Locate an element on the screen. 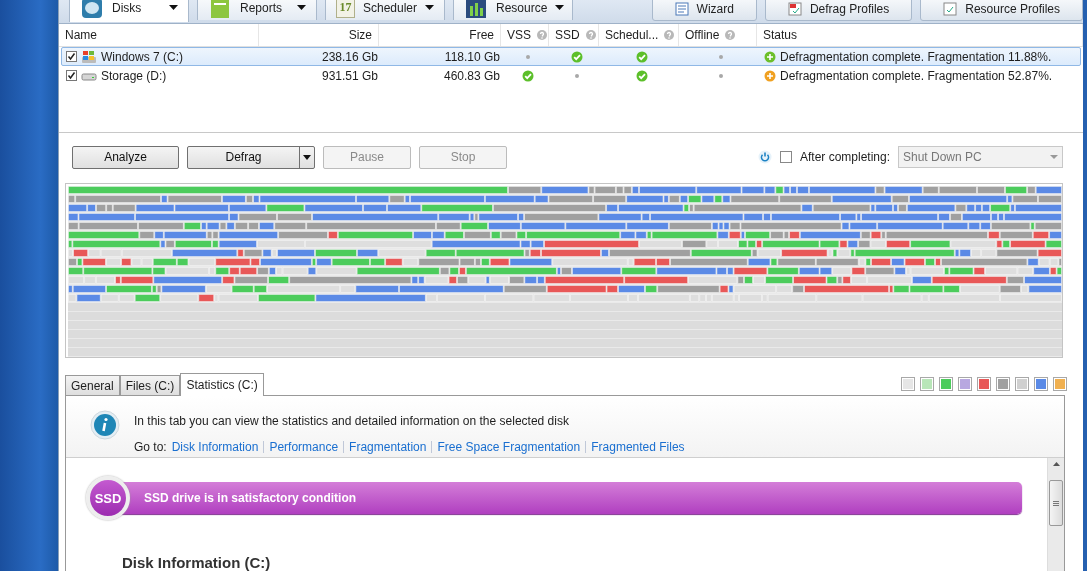  column-header: SSD is located at coordinates (567, 35).